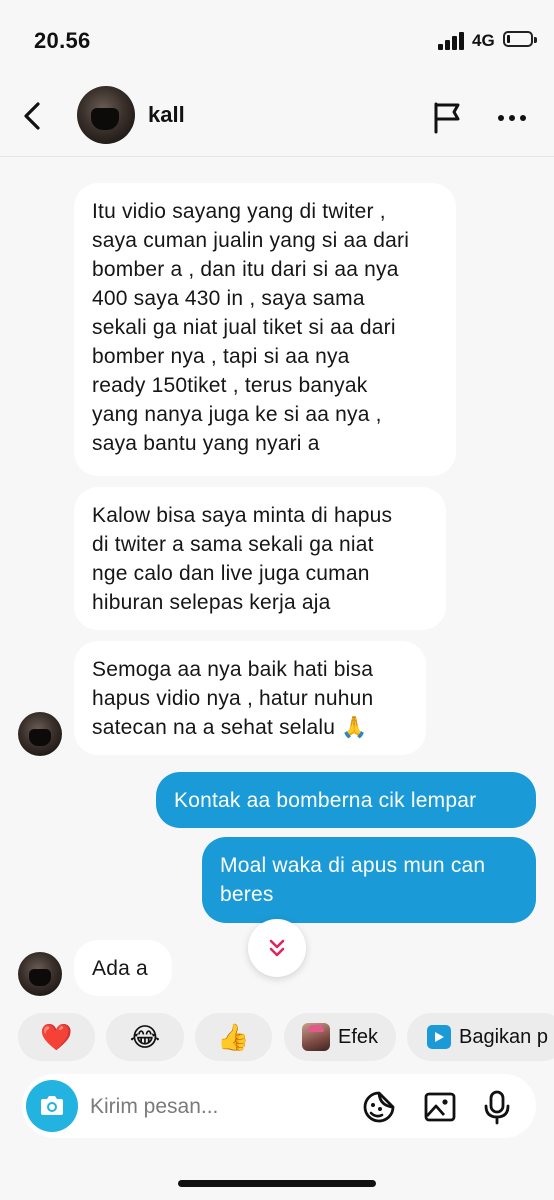 The height and width of the screenshot is (1200, 554). I want to click on back-icon, so click(34, 116).